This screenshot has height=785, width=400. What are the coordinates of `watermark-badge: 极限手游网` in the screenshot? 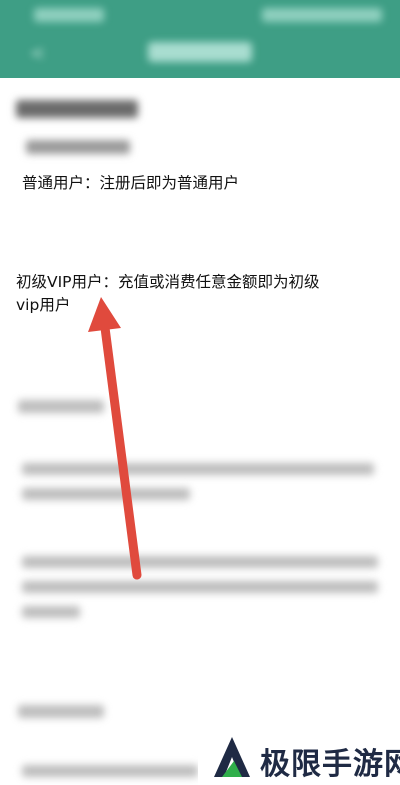 It's located at (299, 756).